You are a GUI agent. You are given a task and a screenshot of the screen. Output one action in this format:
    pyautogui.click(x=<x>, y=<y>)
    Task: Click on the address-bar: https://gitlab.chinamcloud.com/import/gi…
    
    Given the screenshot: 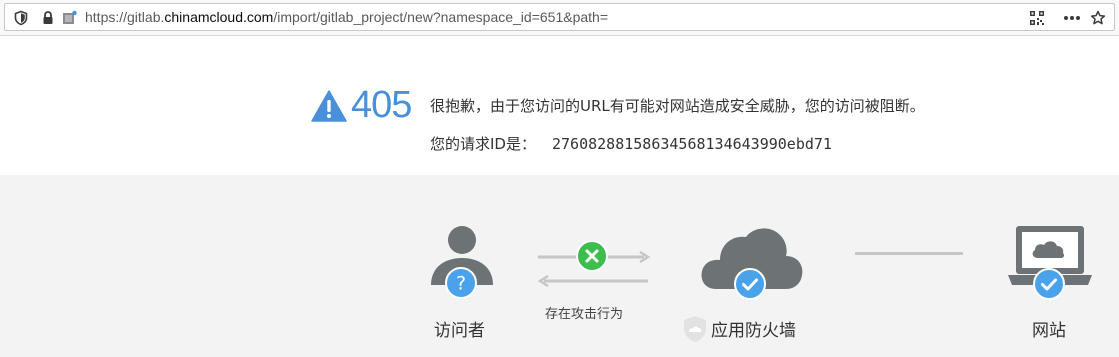 What is the action you would take?
    pyautogui.click(x=559, y=17)
    